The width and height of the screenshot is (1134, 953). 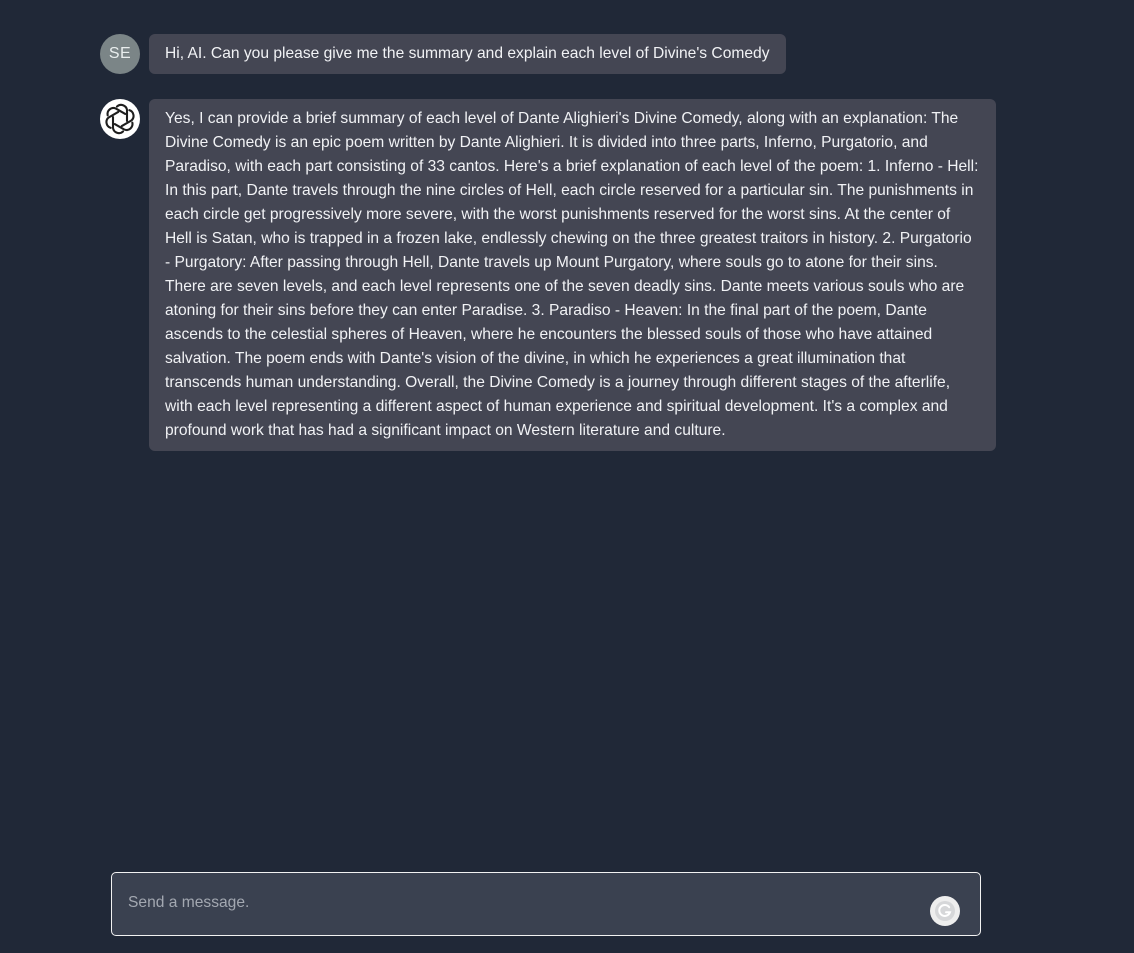 I want to click on openai-logo-svg, so click(x=120, y=119).